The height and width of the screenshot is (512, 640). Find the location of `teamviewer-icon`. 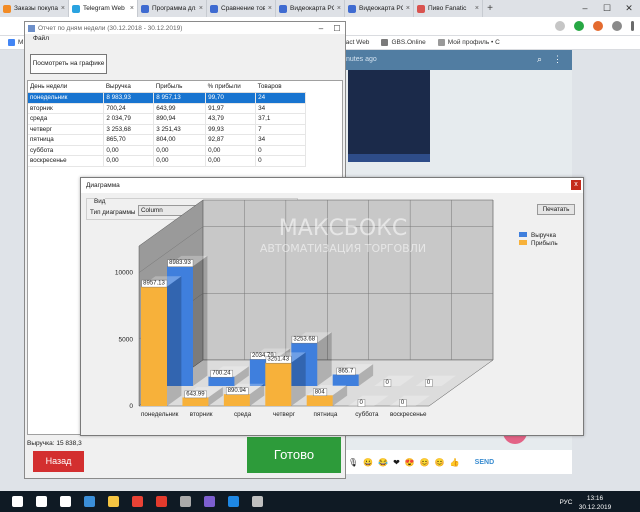

teamviewer-icon is located at coordinates (233, 501).